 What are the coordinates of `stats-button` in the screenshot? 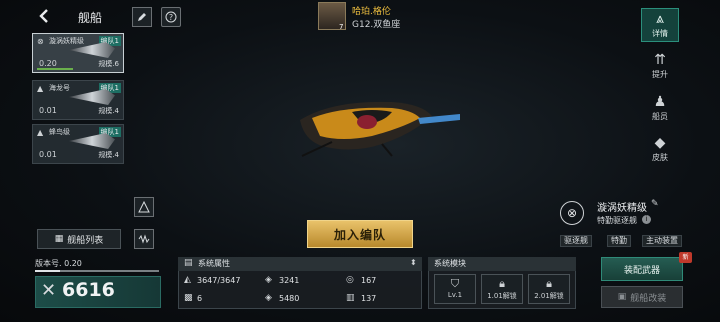 It's located at (144, 239).